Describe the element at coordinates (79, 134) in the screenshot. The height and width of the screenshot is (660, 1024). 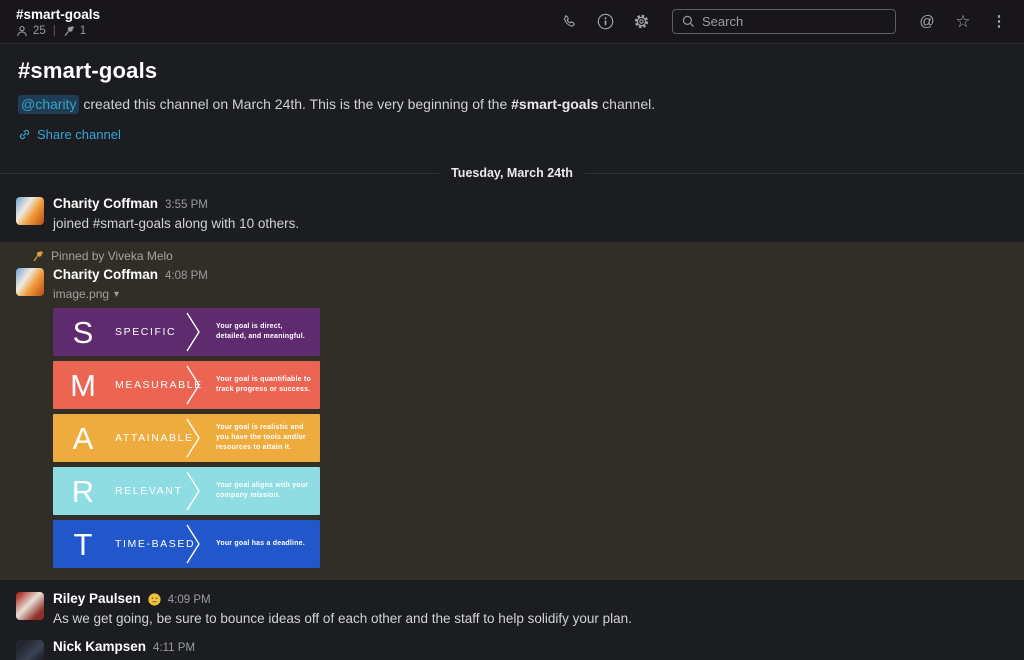
I see `share-channel-label: Share channel` at that location.